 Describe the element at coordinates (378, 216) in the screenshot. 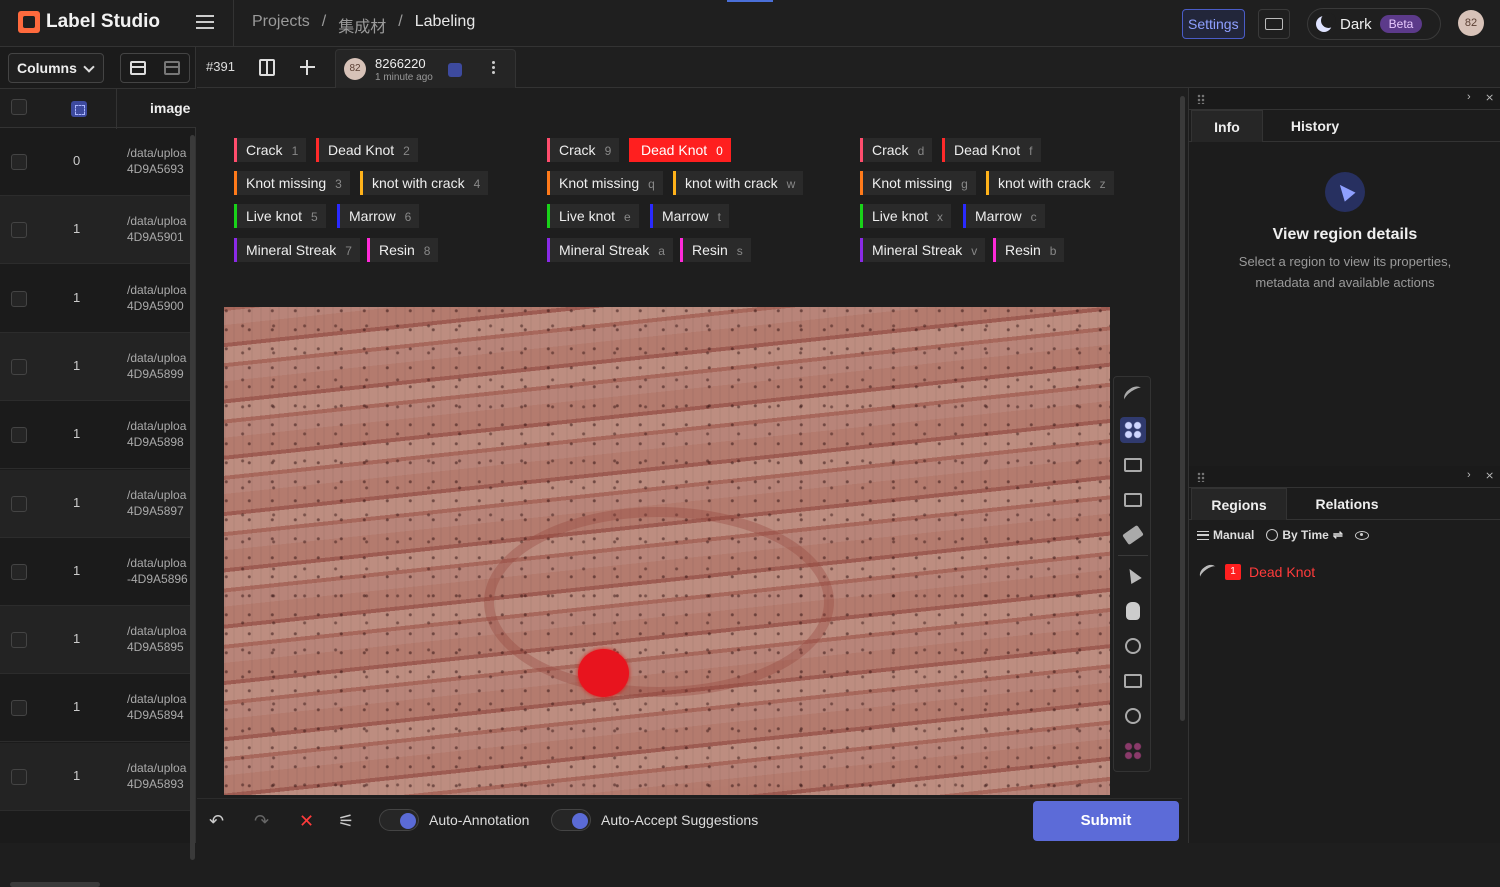

I see `label-marrow: Marrow 6` at that location.